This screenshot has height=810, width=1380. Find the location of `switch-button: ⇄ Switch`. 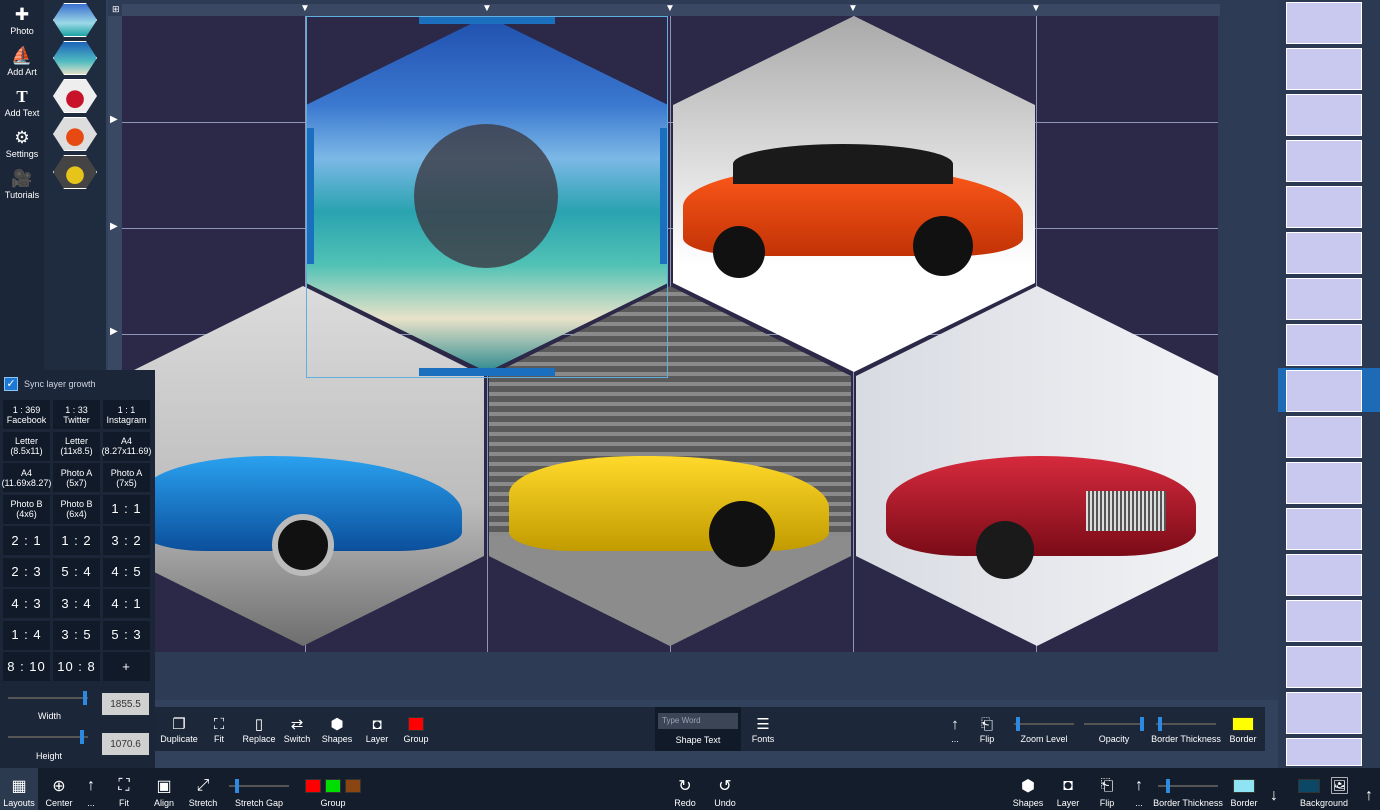

switch-button: ⇄ Switch is located at coordinates (297, 729).